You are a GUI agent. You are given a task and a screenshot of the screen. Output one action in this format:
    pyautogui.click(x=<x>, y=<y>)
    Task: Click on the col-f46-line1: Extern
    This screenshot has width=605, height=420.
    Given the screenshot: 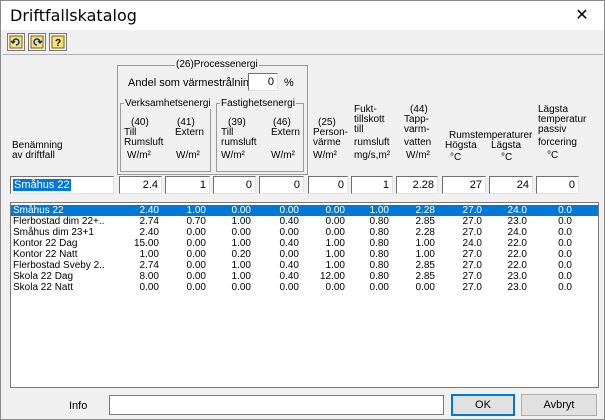 What is the action you would take?
    pyautogui.click(x=285, y=132)
    